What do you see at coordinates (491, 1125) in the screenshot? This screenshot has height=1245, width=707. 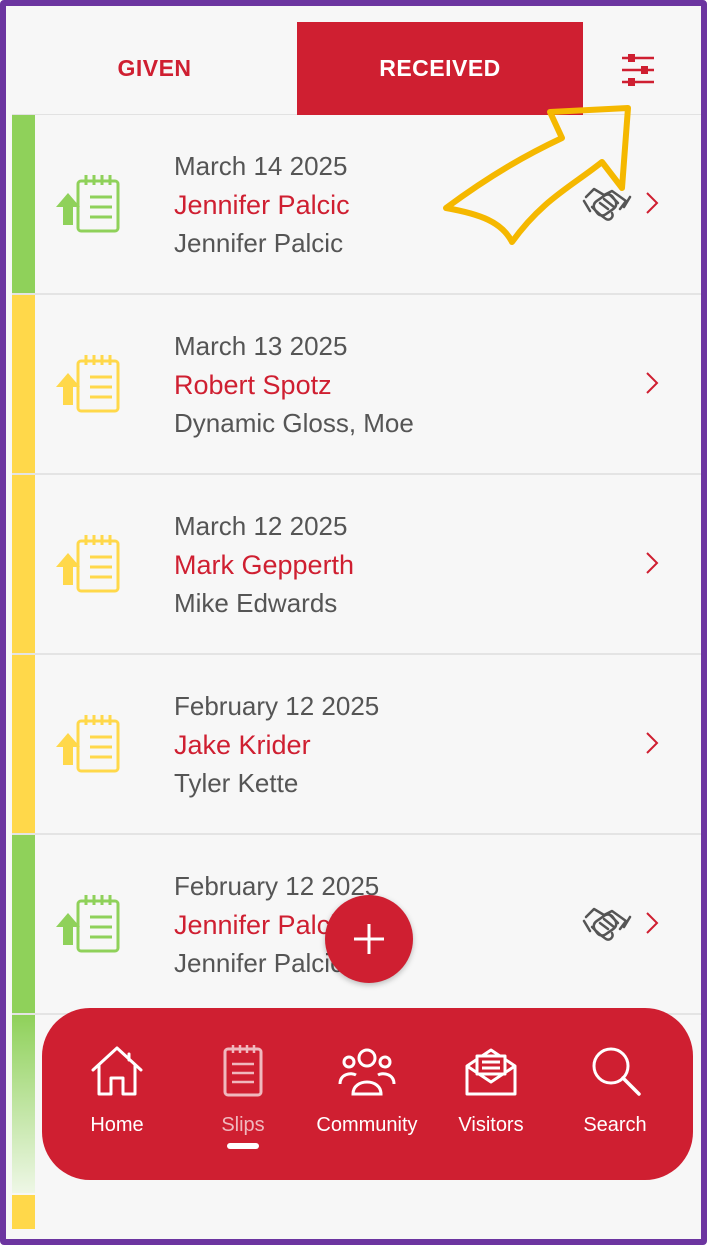 I see `nav-label: Visitors` at bounding box center [491, 1125].